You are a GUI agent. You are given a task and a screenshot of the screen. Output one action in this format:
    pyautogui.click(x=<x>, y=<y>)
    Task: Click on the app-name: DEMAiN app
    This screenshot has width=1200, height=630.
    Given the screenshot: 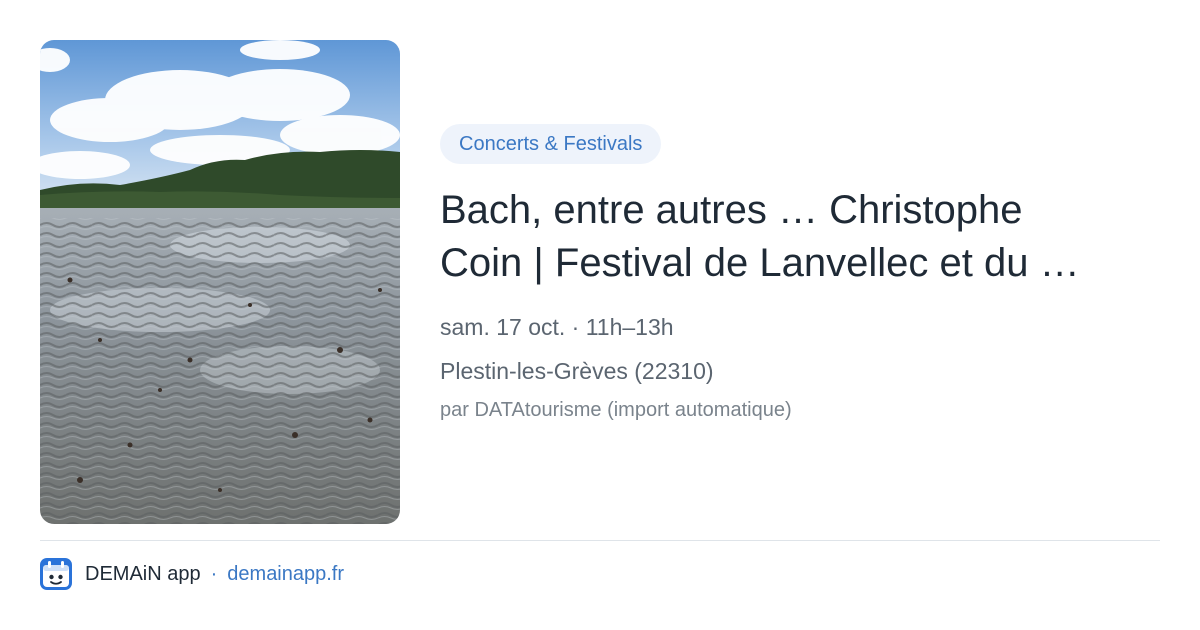 What is the action you would take?
    pyautogui.click(x=143, y=573)
    